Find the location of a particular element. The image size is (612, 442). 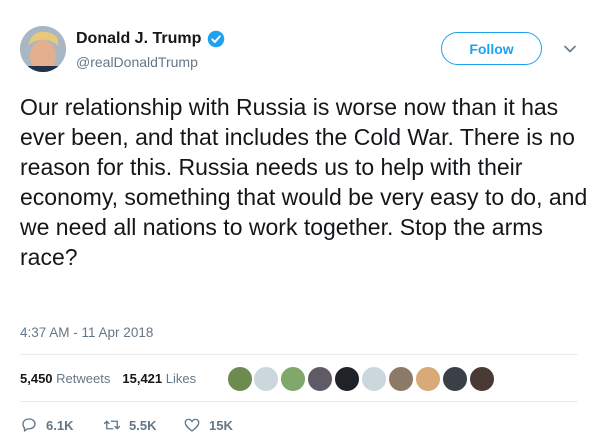

like-icon is located at coordinates (192, 425).